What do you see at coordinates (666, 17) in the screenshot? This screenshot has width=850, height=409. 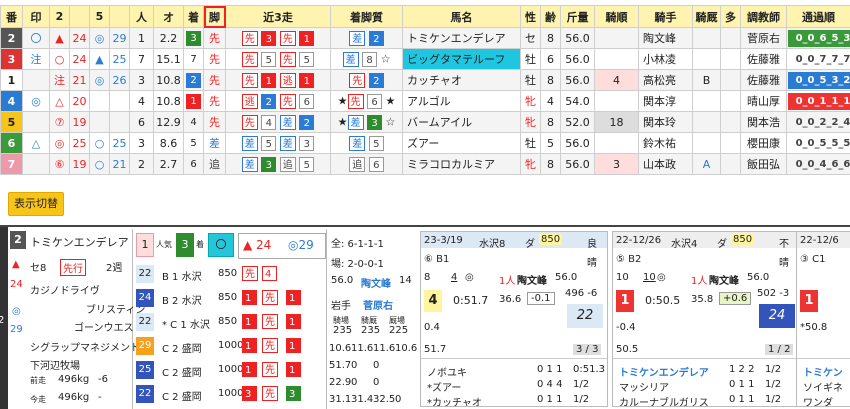 I see `col-header: 騎手` at bounding box center [666, 17].